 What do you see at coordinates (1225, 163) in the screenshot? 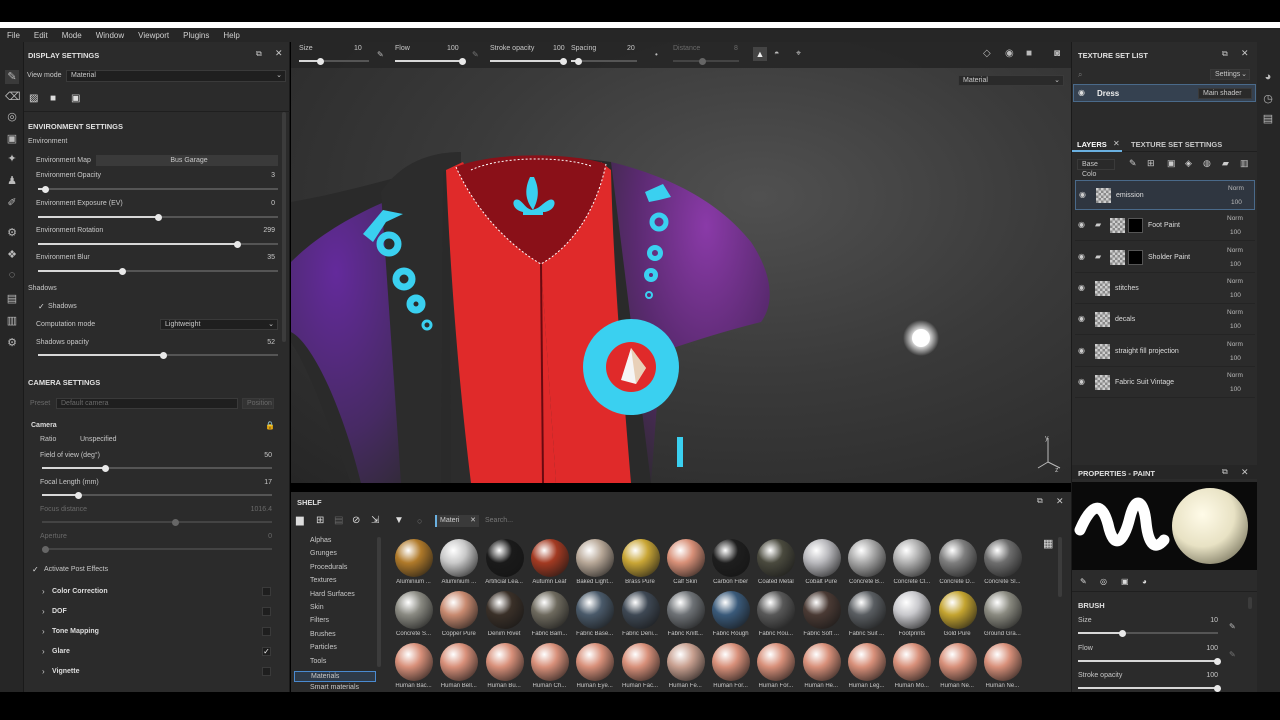
I see `add-folder-icon: ▰` at bounding box center [1225, 163].